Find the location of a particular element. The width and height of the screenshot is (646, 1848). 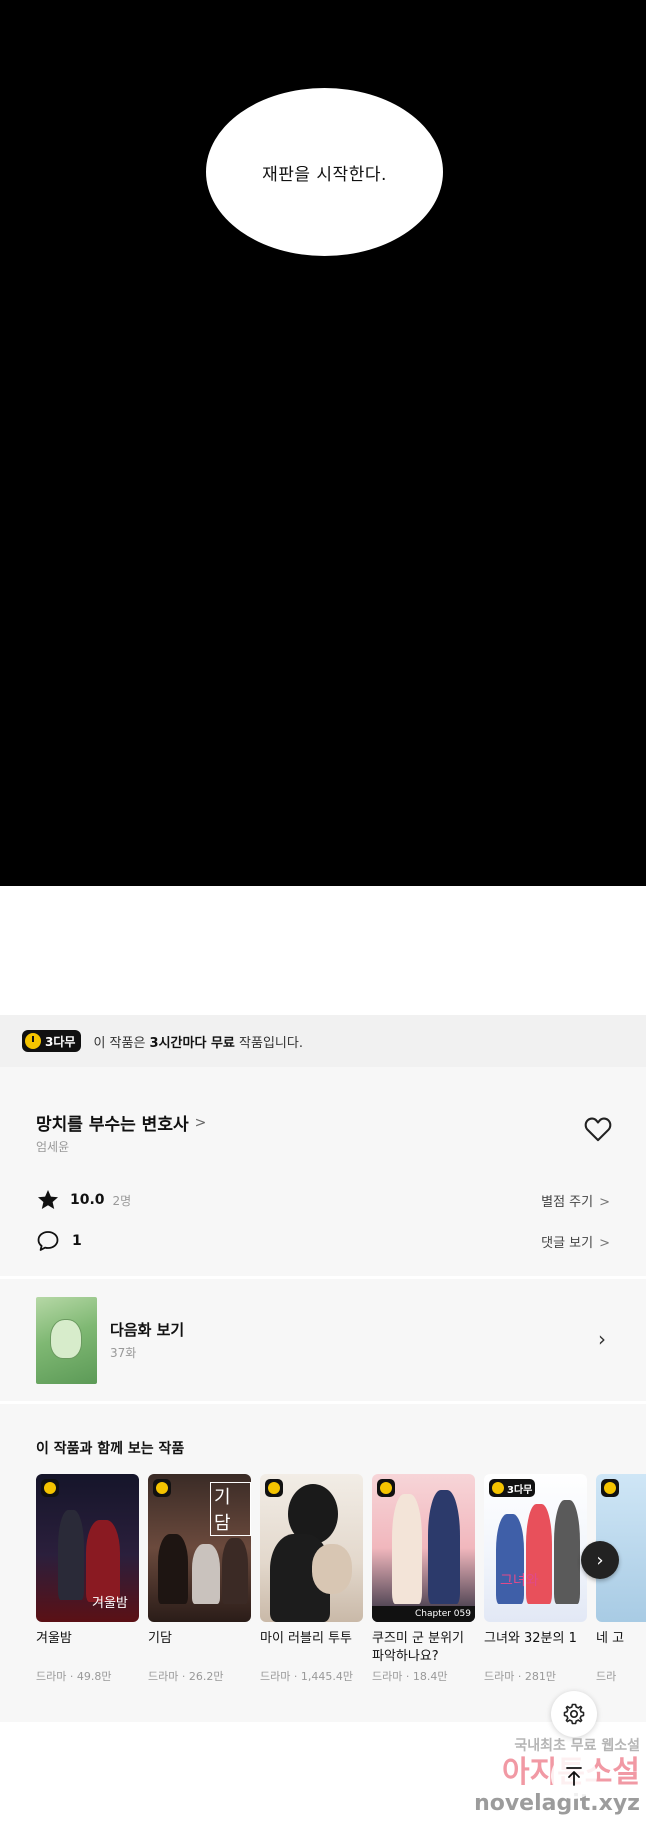

view-comments-button: 댓글 보기 > is located at coordinates (575, 1241).